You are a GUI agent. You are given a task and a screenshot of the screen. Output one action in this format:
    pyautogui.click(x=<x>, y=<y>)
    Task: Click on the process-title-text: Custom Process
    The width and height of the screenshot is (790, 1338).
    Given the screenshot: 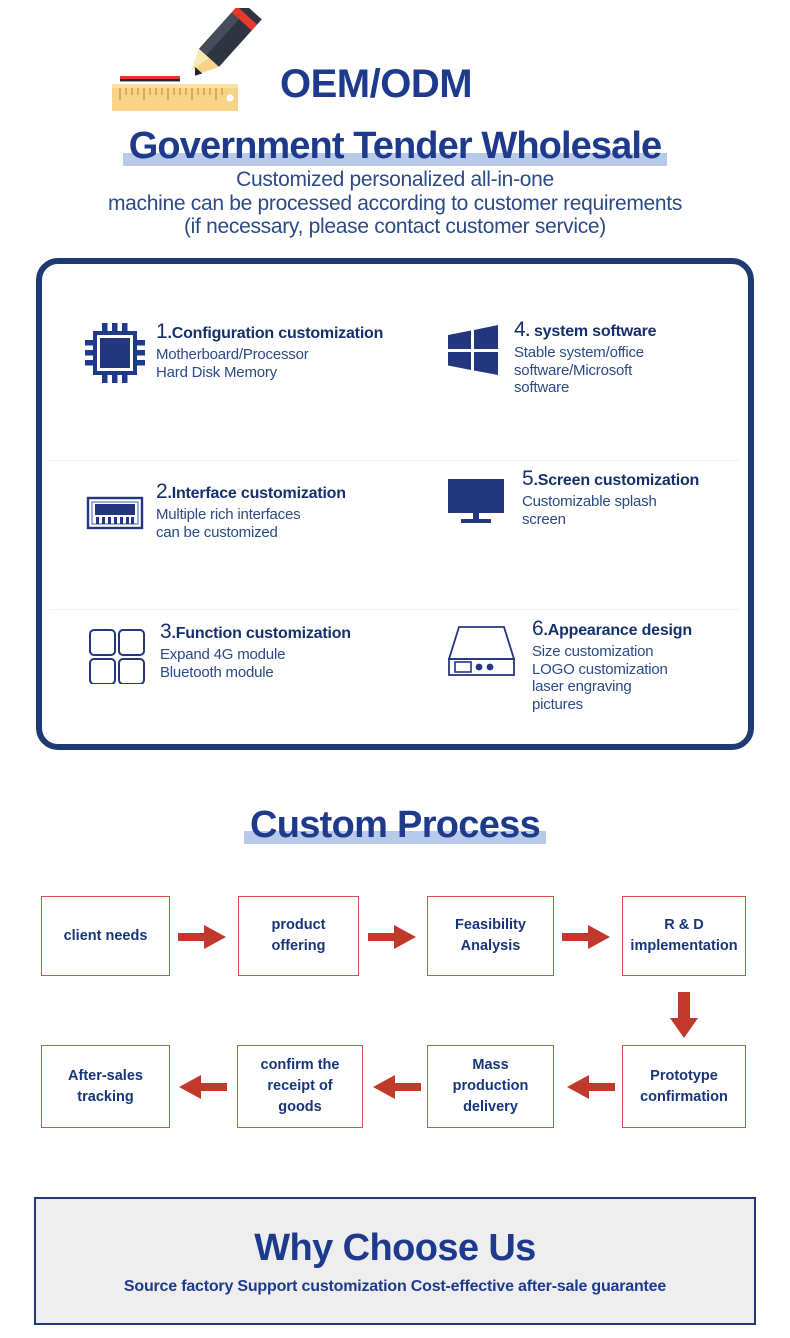 What is the action you would take?
    pyautogui.click(x=395, y=825)
    